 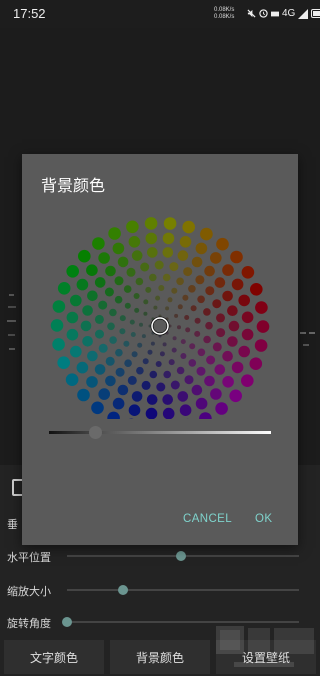 I want to click on rotation-angle-thumb, so click(x=67, y=622).